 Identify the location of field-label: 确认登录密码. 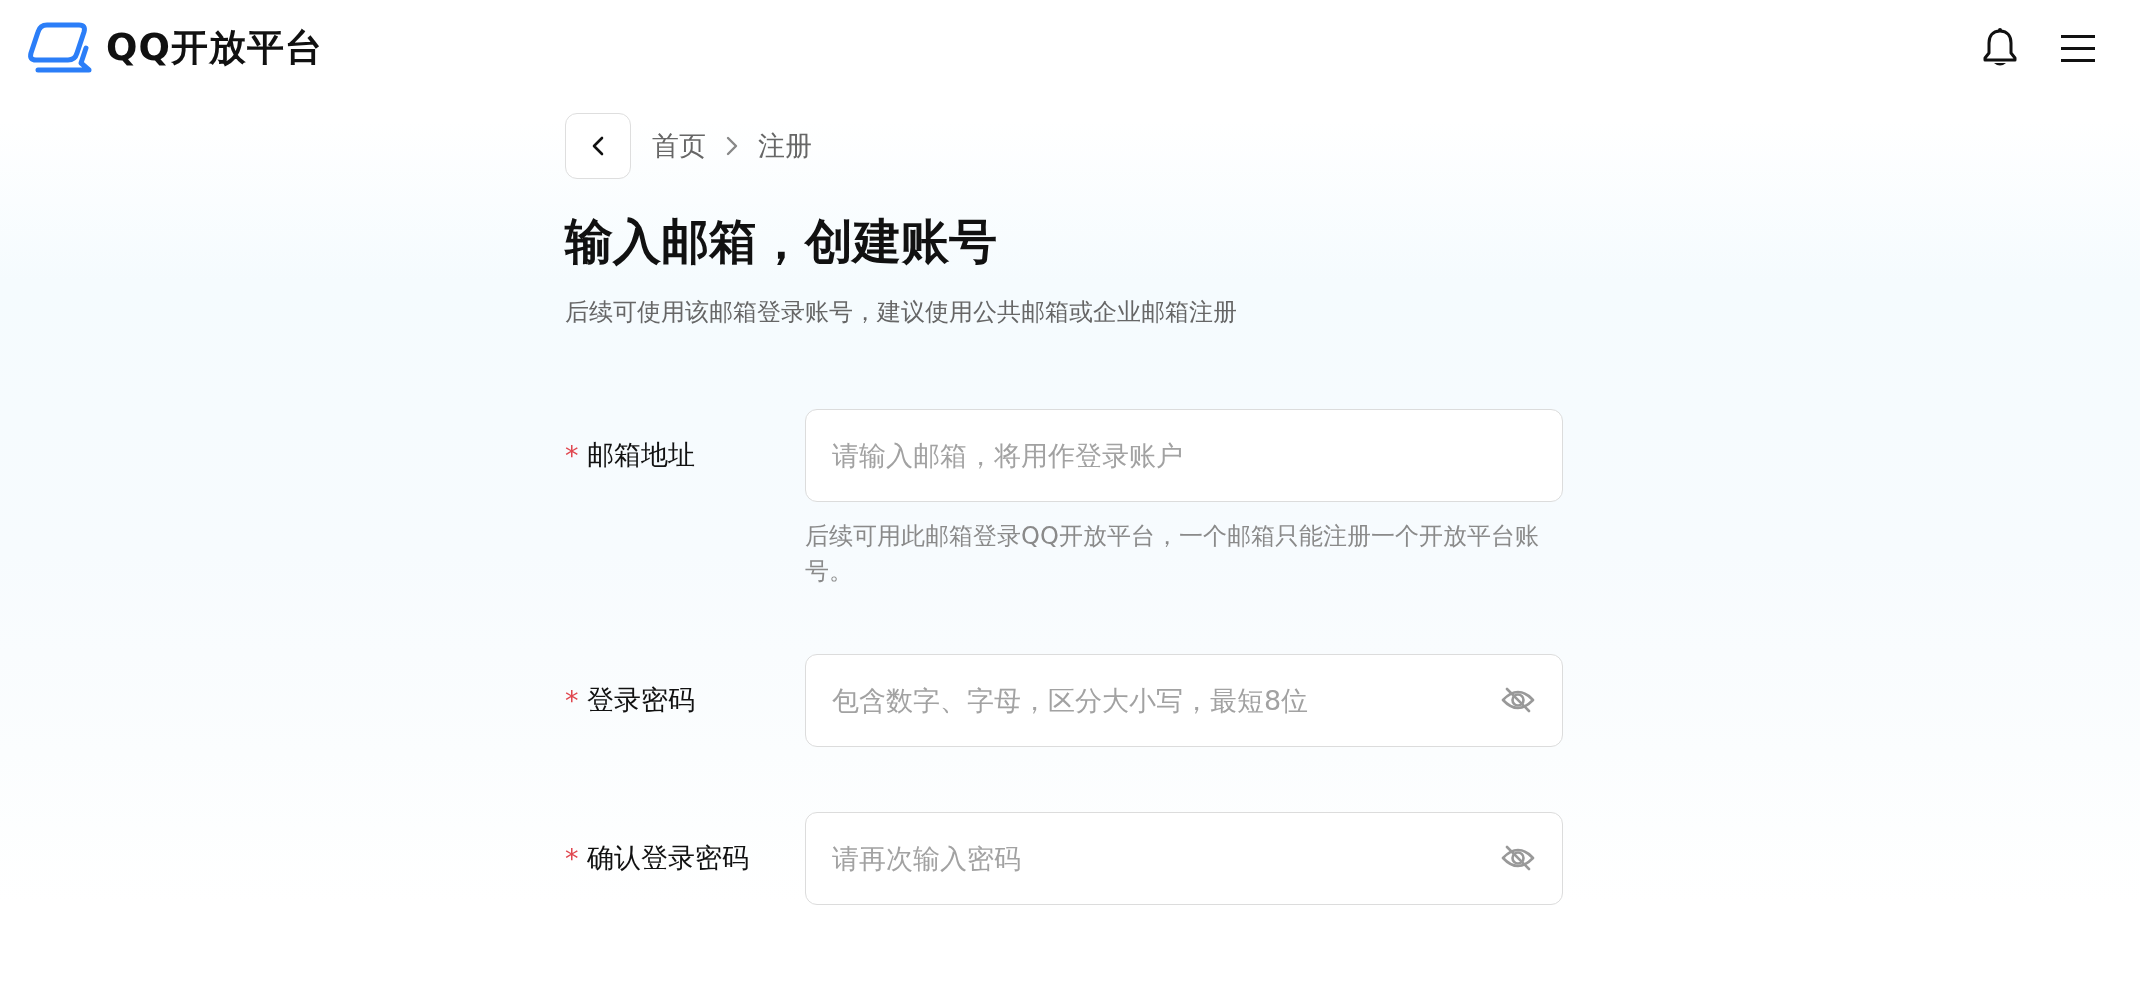
(667, 858).